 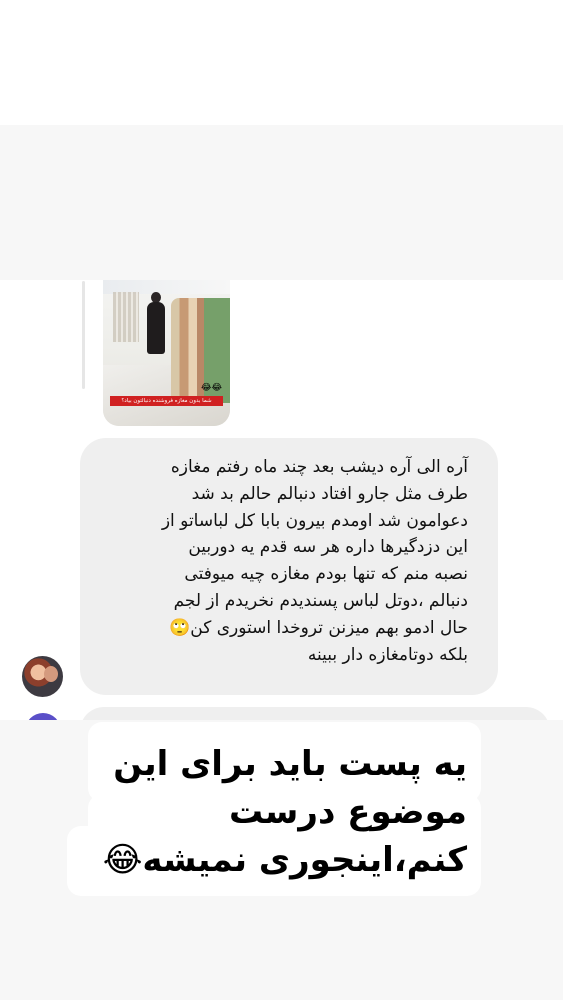 What do you see at coordinates (156, 328) in the screenshot?
I see `shopper-body` at bounding box center [156, 328].